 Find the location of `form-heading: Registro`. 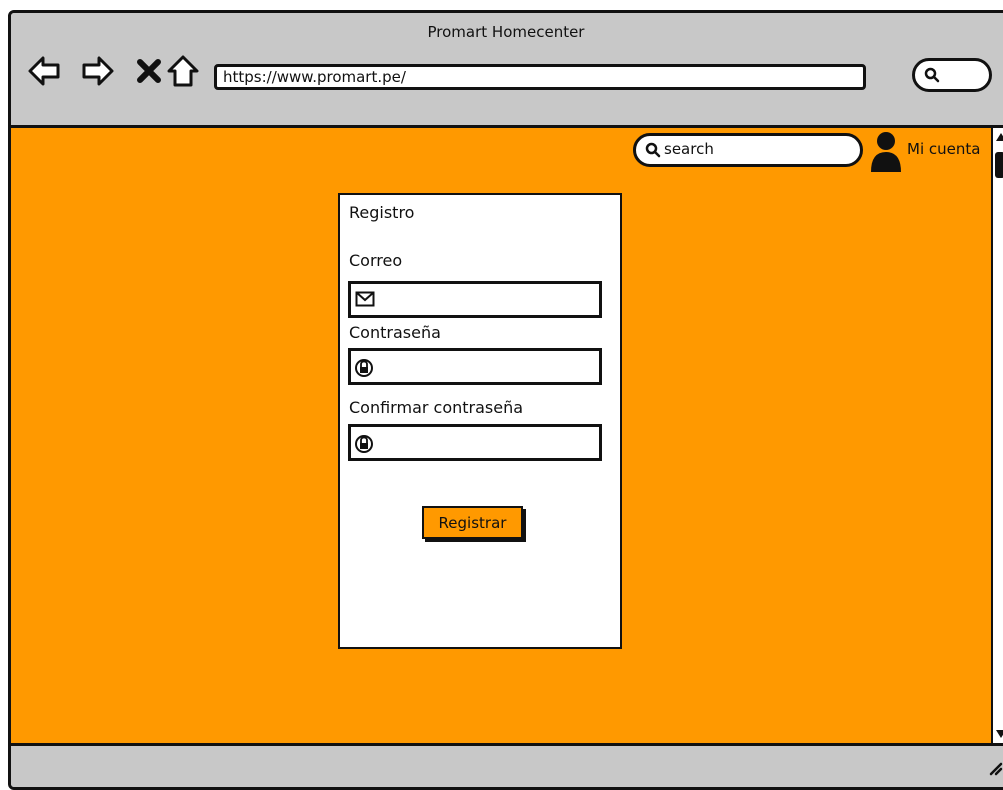

form-heading: Registro is located at coordinates (382, 212).